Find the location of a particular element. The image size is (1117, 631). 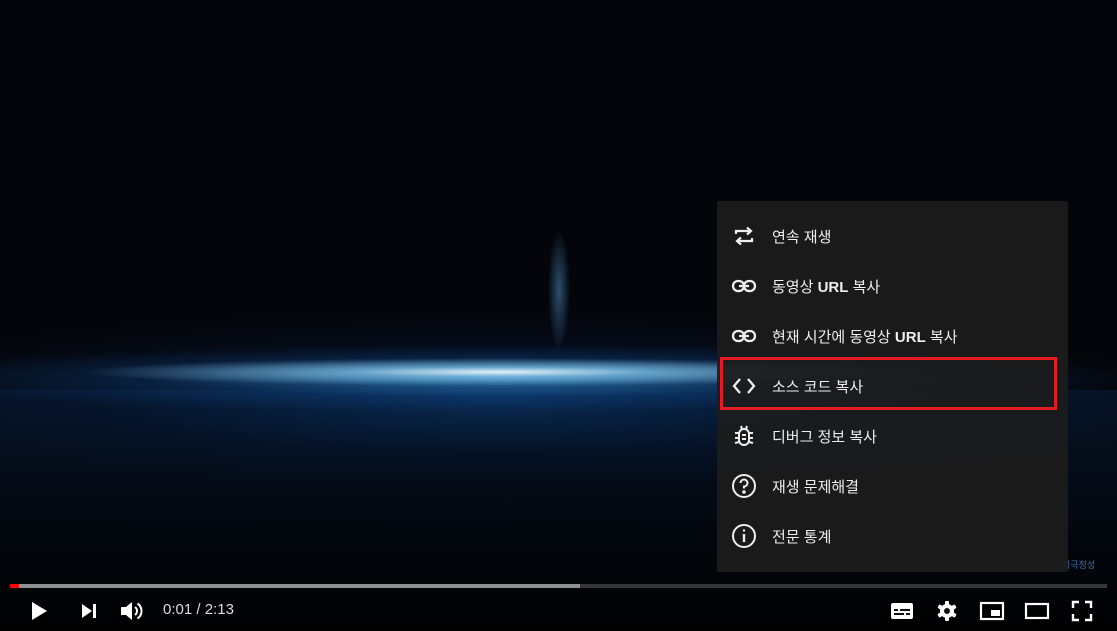

light-ray is located at coordinates (559, 290).